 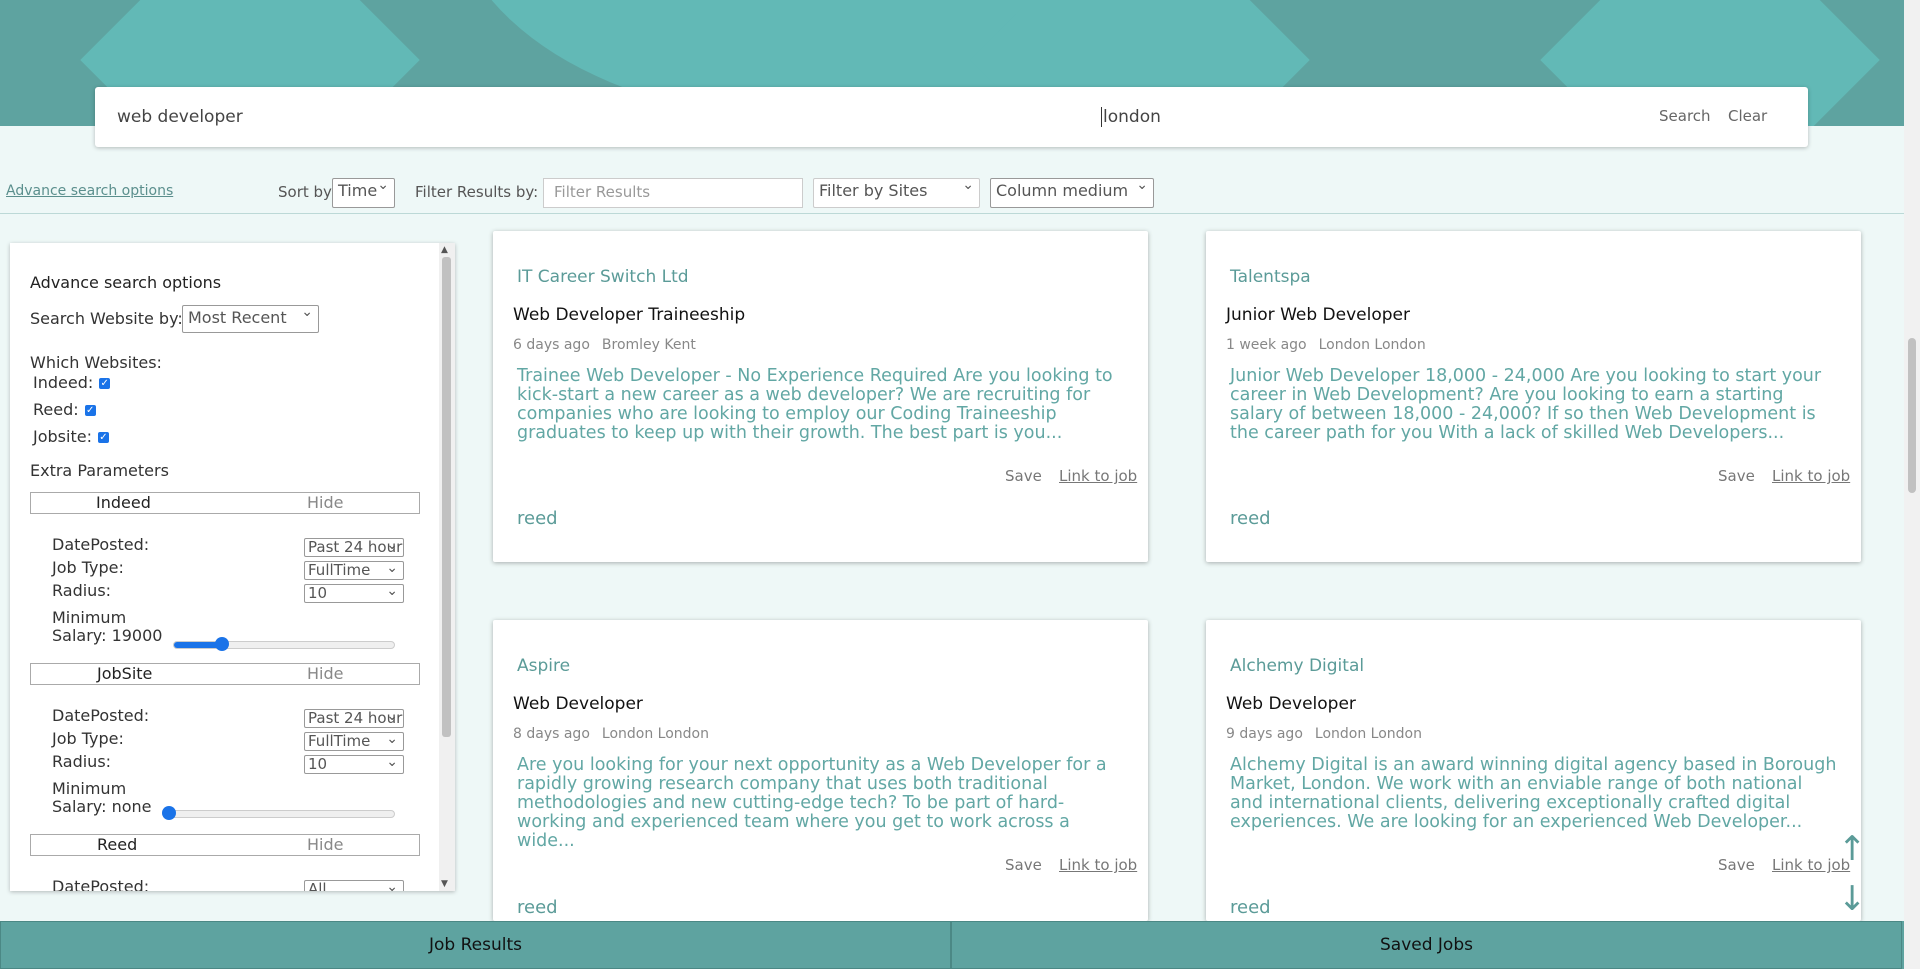 What do you see at coordinates (1912, 415) in the screenshot?
I see `page-scroll-thumb` at bounding box center [1912, 415].